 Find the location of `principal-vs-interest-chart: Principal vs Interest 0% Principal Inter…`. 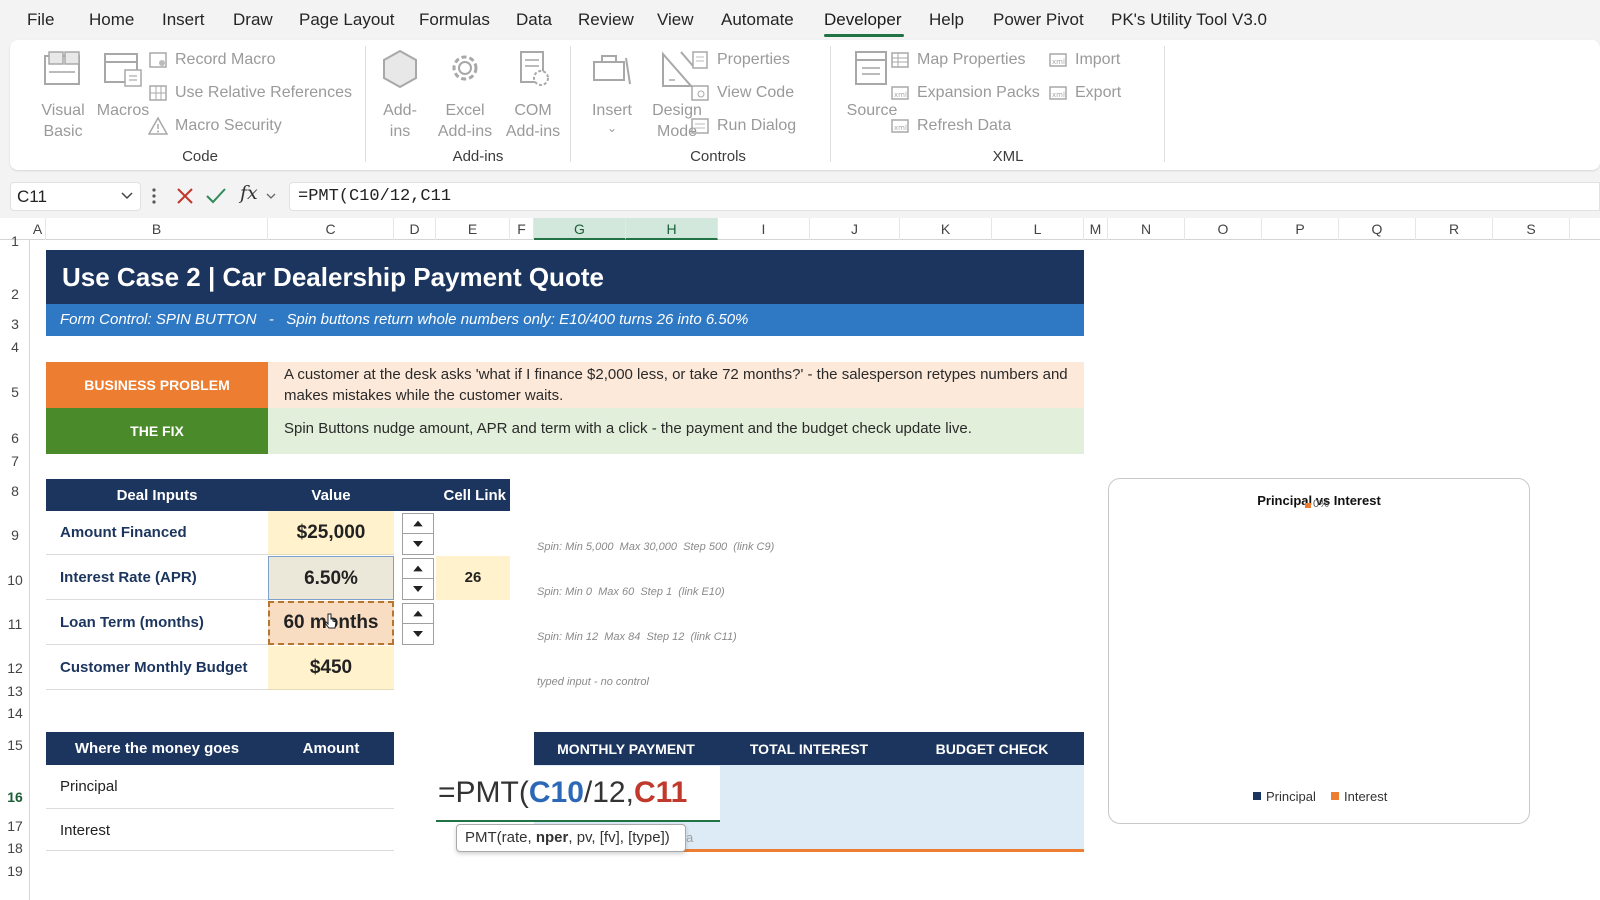

principal-vs-interest-chart: Principal vs Interest 0% Principal Inter… is located at coordinates (1319, 651).